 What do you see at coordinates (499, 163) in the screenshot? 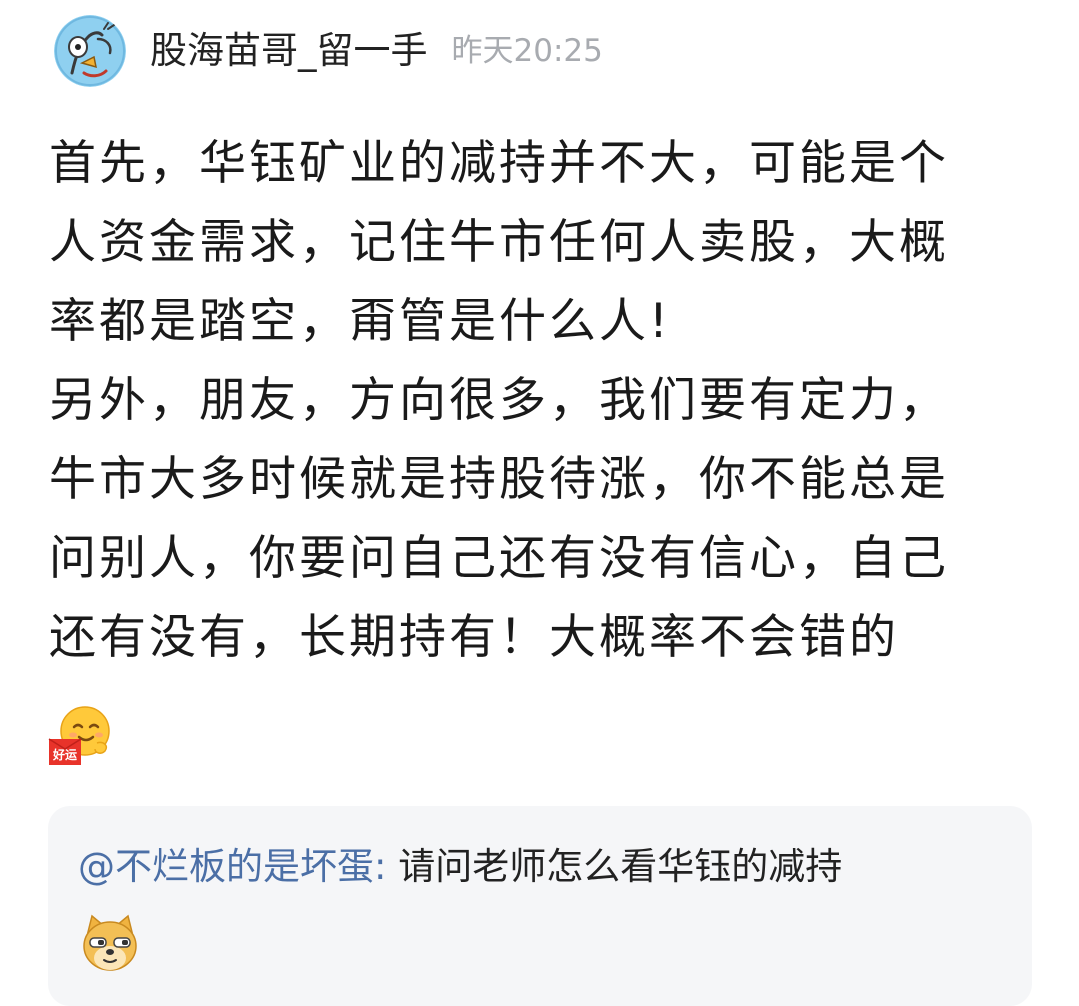
I see `post-line: 首先，华钰矿业的减持并不大，可能是个` at bounding box center [499, 163].